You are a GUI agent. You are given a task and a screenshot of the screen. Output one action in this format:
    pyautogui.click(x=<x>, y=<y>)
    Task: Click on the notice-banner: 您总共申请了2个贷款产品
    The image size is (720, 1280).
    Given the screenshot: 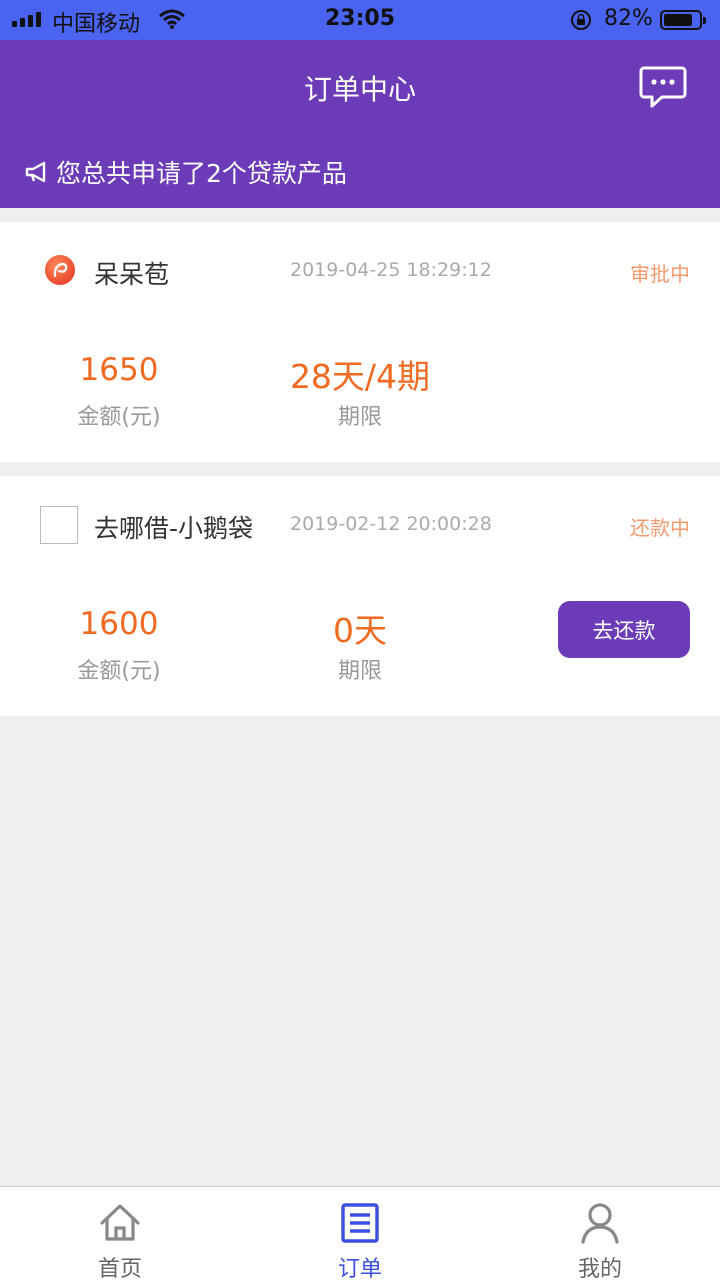 What is the action you would take?
    pyautogui.click(x=185, y=172)
    